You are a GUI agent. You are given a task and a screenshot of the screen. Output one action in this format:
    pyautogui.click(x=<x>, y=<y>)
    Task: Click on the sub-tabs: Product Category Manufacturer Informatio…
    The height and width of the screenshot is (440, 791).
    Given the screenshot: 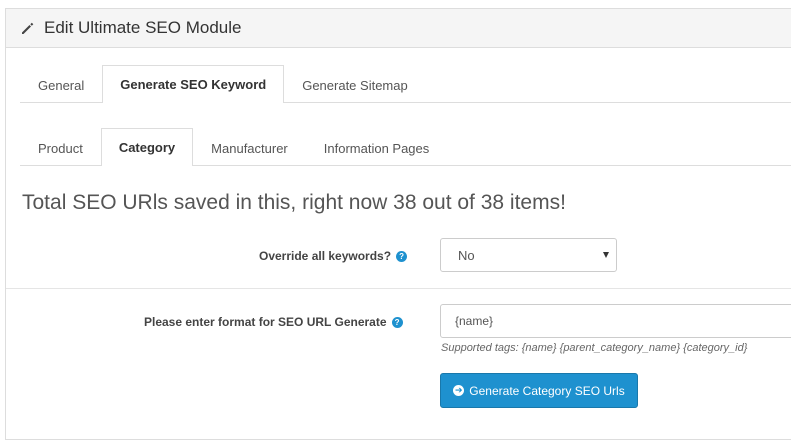 What is the action you would take?
    pyautogui.click(x=405, y=146)
    